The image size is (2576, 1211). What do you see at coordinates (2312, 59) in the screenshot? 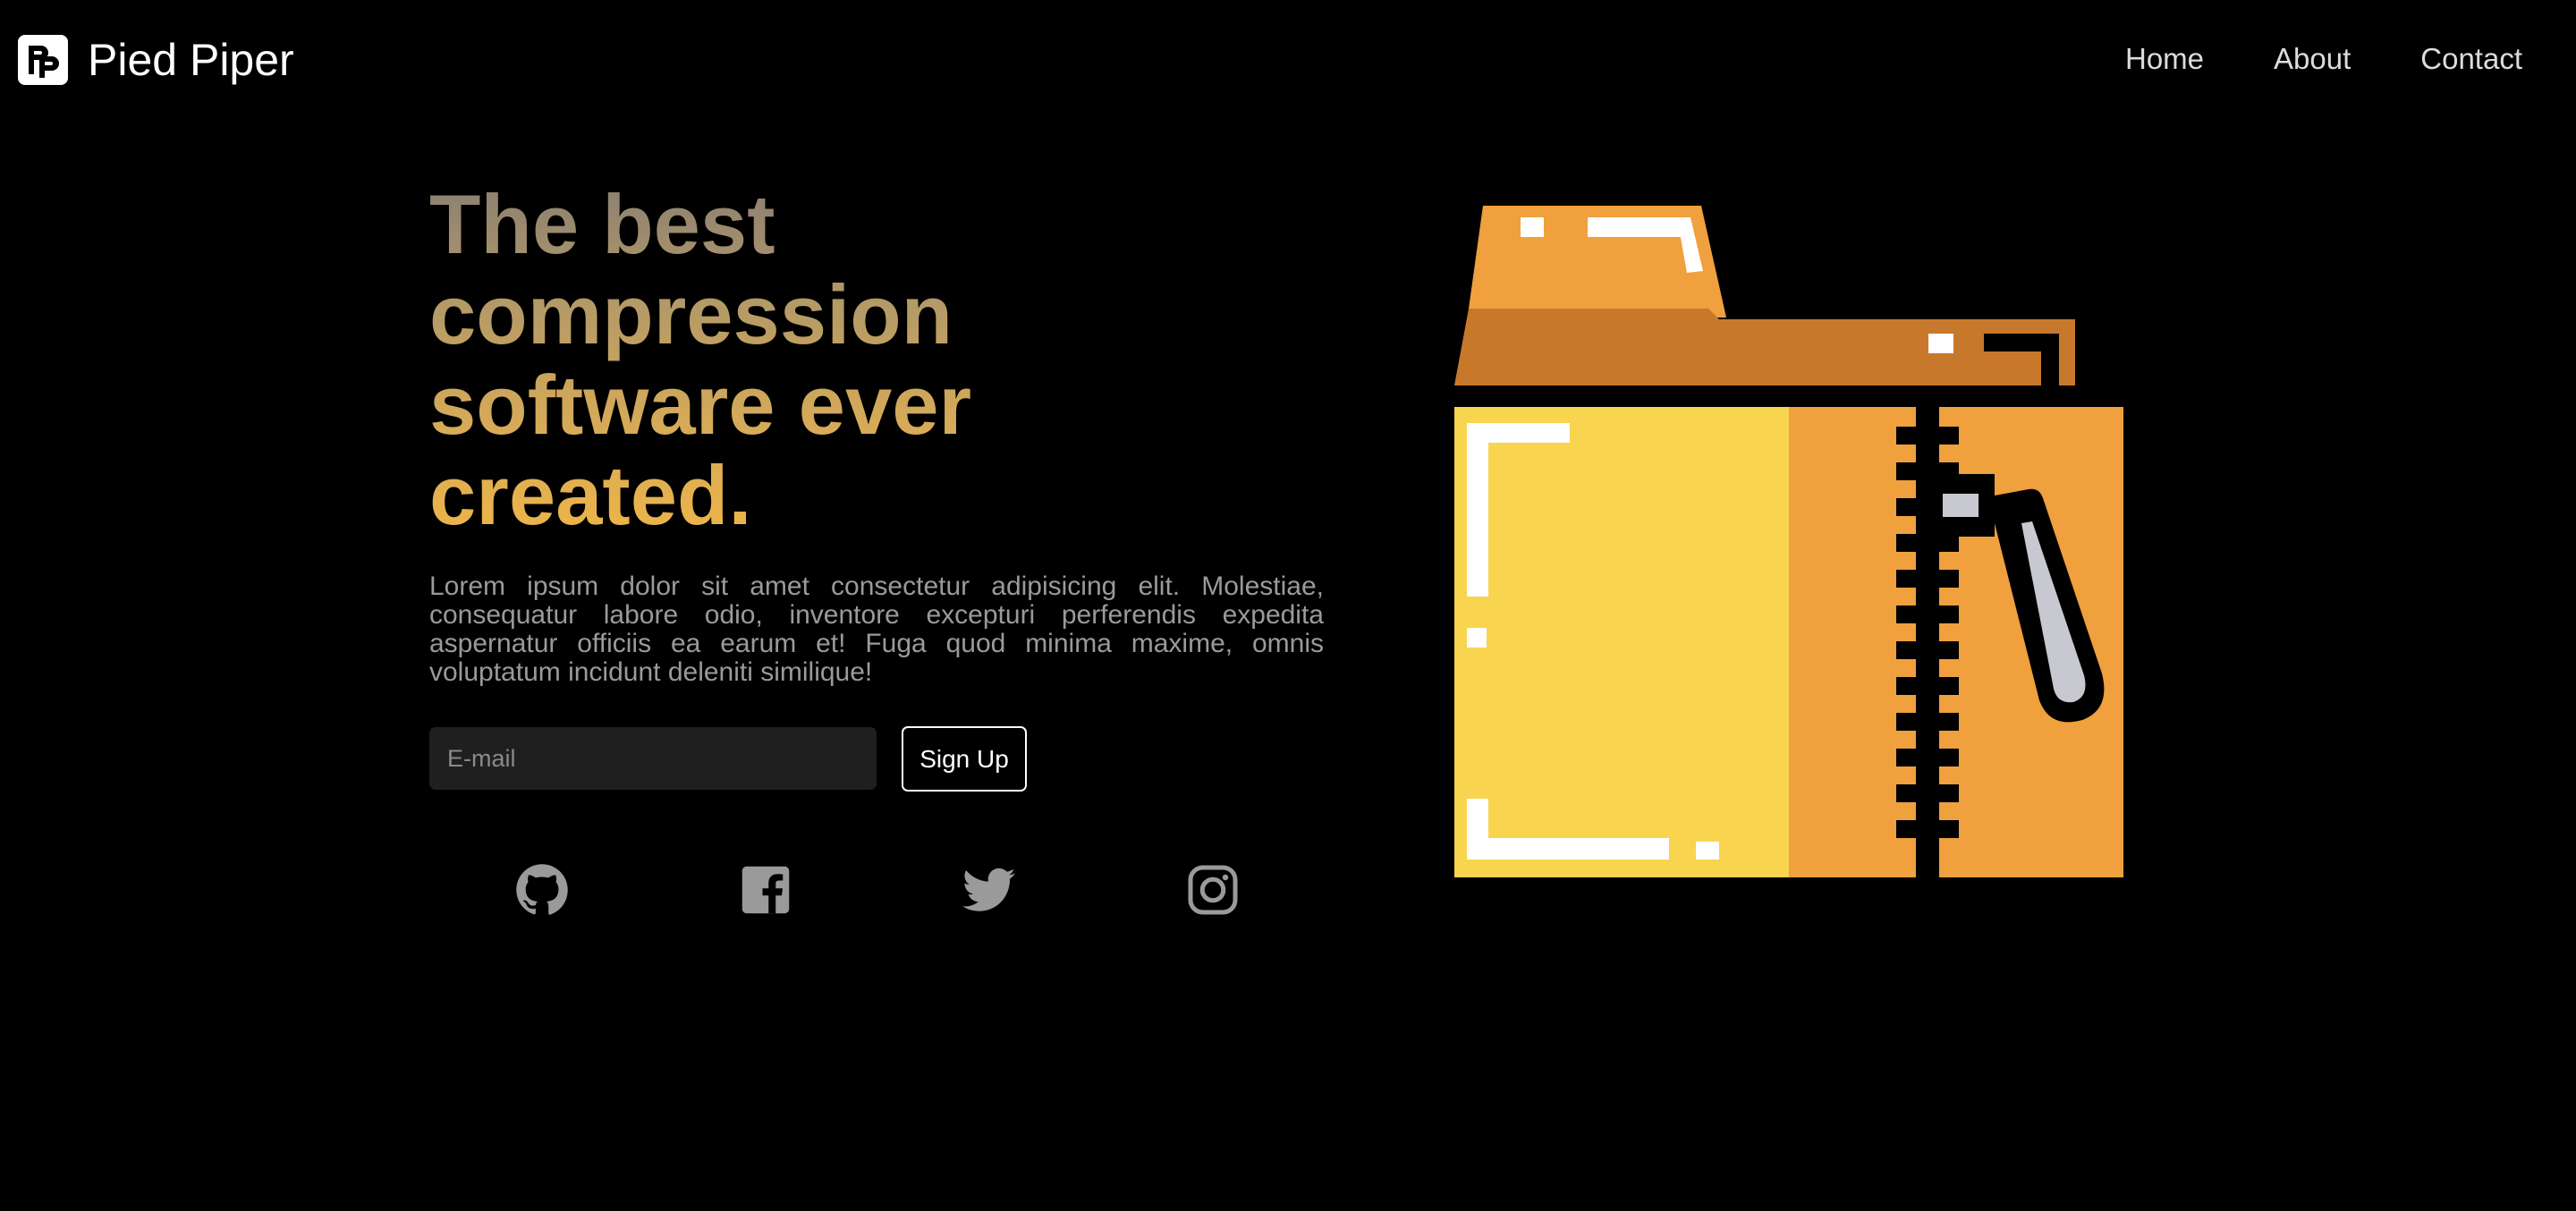
I see `nav-link-about: About` at bounding box center [2312, 59].